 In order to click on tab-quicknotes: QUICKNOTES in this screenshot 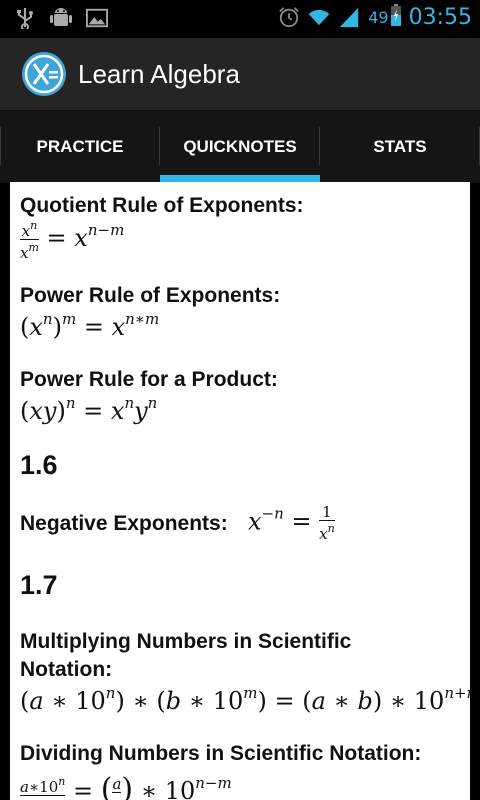, I will do `click(240, 147)`.